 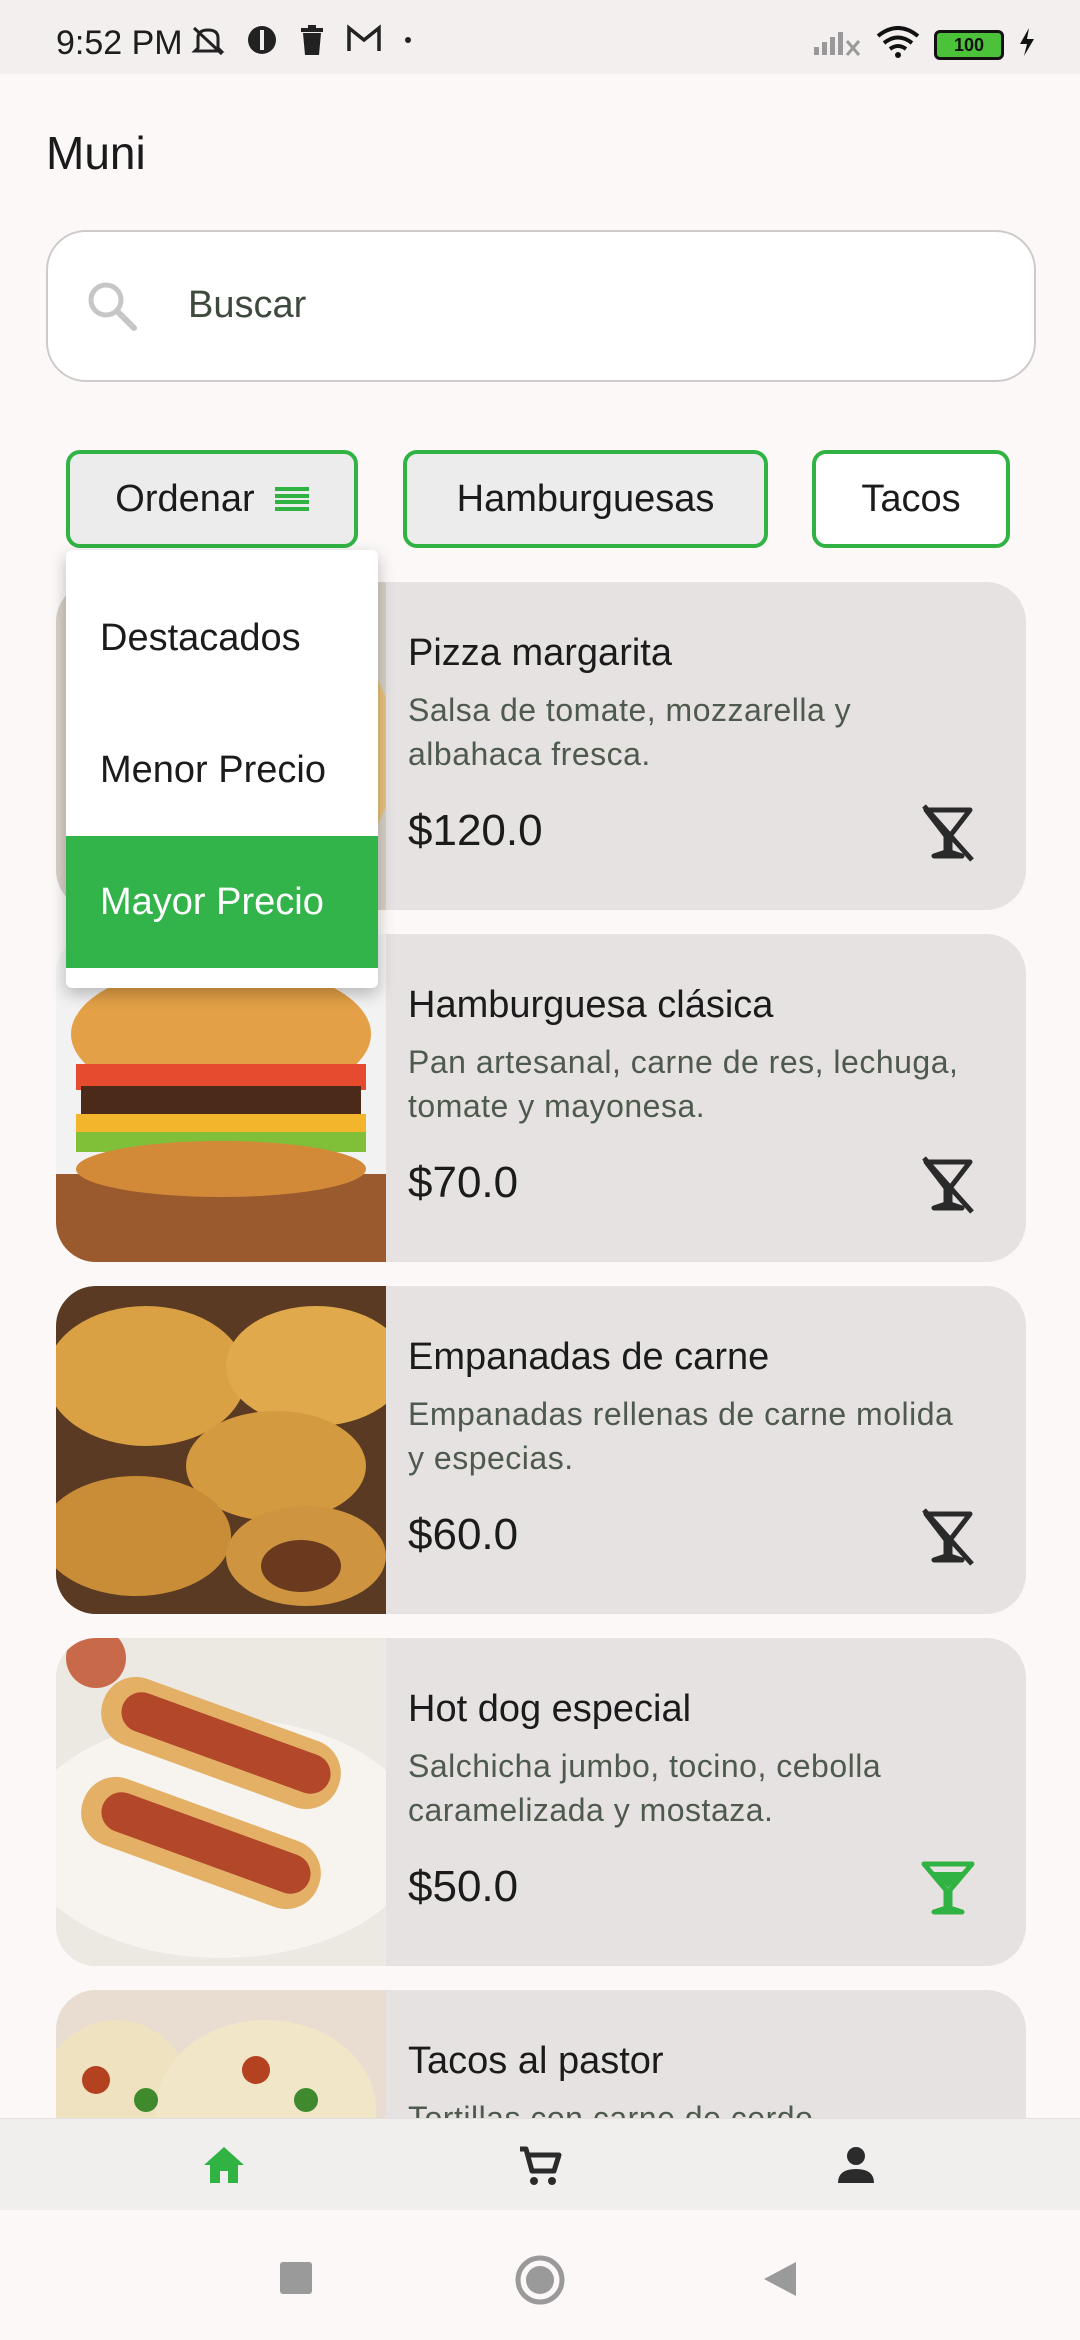 I want to click on sort-option-menor-precio: Menor Precio, so click(x=222, y=770).